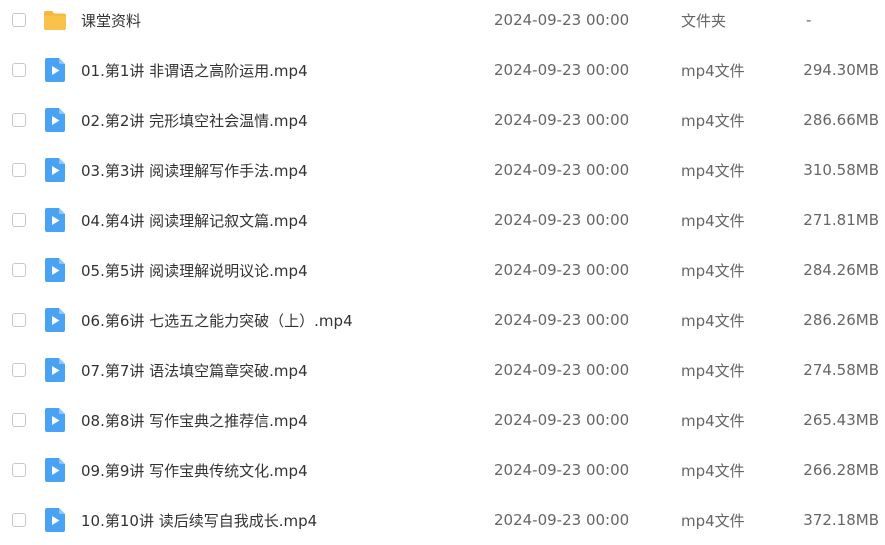 The height and width of the screenshot is (545, 885). I want to click on file-size: 310.58MB, so click(841, 170).